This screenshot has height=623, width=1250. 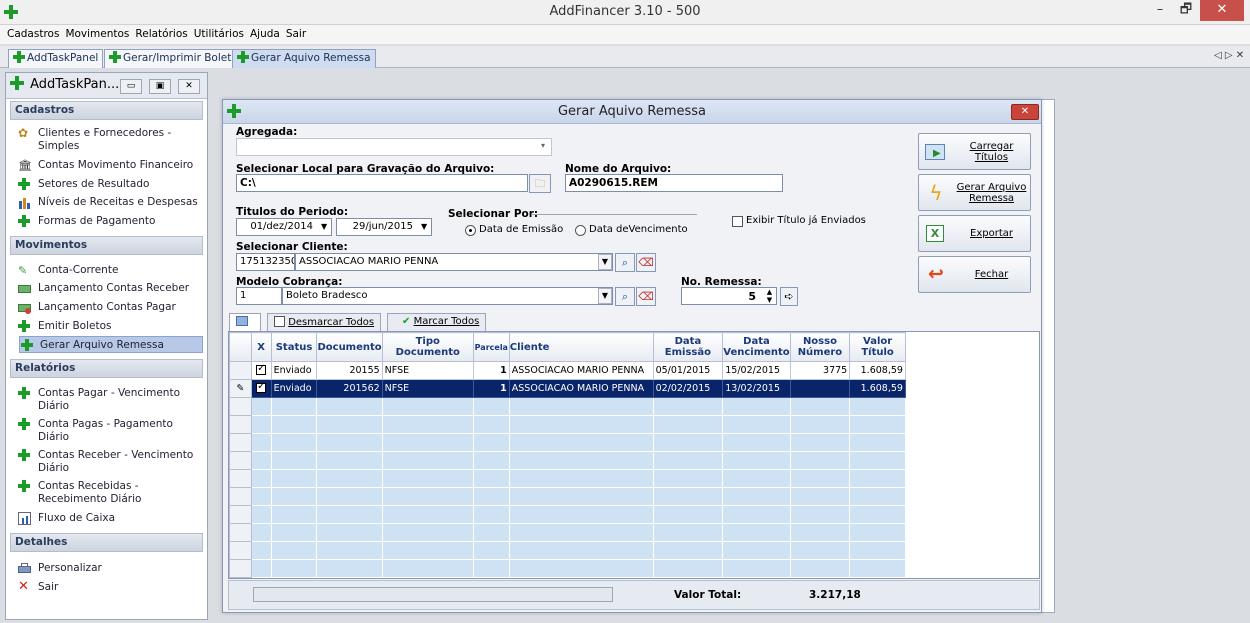 What do you see at coordinates (688, 347) in the screenshot?
I see `col-data-emissao: Data Emissão` at bounding box center [688, 347].